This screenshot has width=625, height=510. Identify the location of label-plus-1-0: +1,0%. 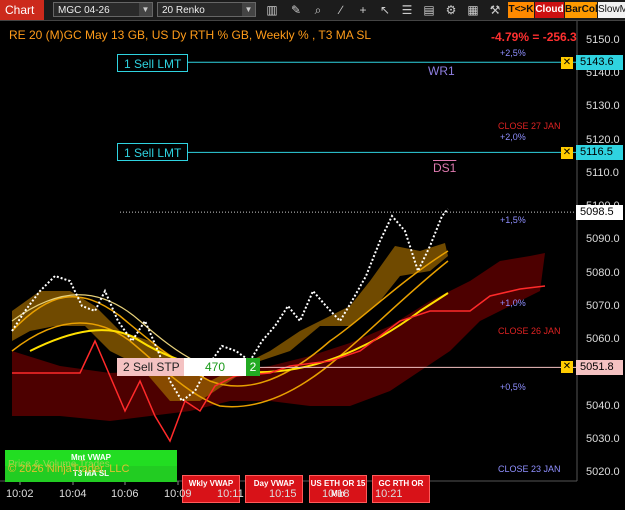
(513, 303).